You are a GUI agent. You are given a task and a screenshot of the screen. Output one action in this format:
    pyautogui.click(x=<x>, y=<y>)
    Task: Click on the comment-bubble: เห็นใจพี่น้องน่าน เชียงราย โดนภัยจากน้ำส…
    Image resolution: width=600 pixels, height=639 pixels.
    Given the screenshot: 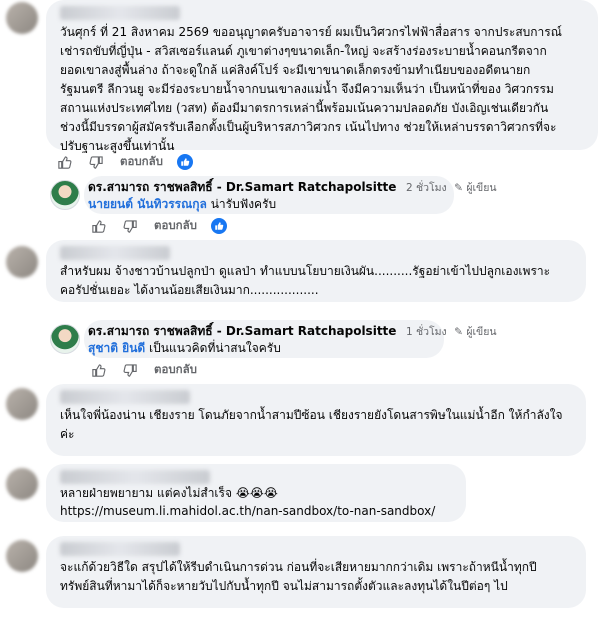 What is the action you would take?
    pyautogui.click(x=316, y=420)
    